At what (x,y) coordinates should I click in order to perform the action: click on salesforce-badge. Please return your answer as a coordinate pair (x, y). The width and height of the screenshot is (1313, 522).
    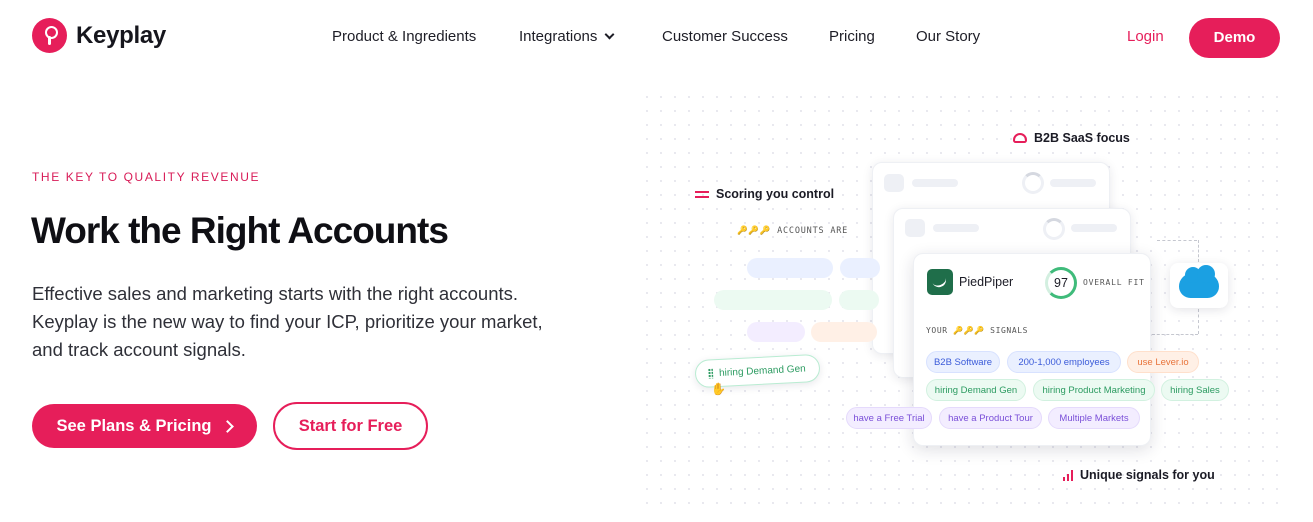
    Looking at the image, I should click on (1199, 285).